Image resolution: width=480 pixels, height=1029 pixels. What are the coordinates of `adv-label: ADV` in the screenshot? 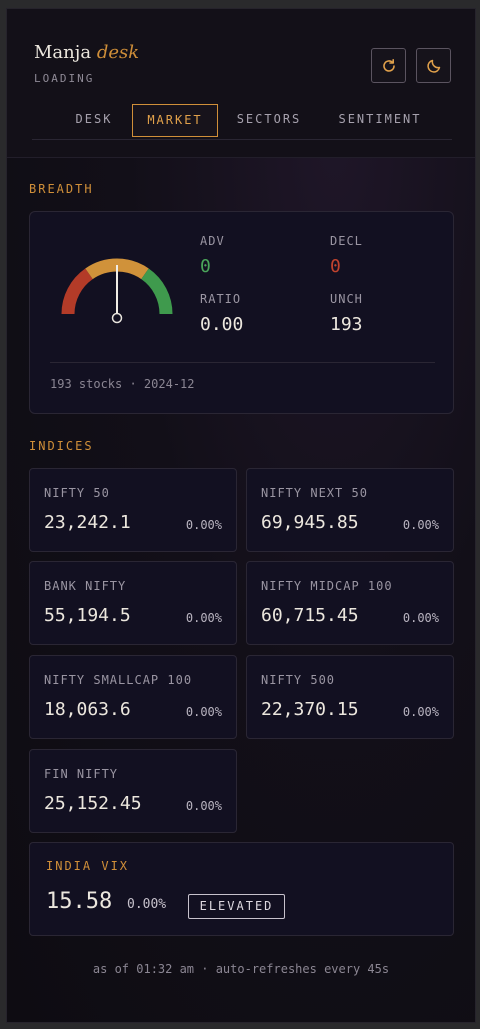 It's located at (212, 241).